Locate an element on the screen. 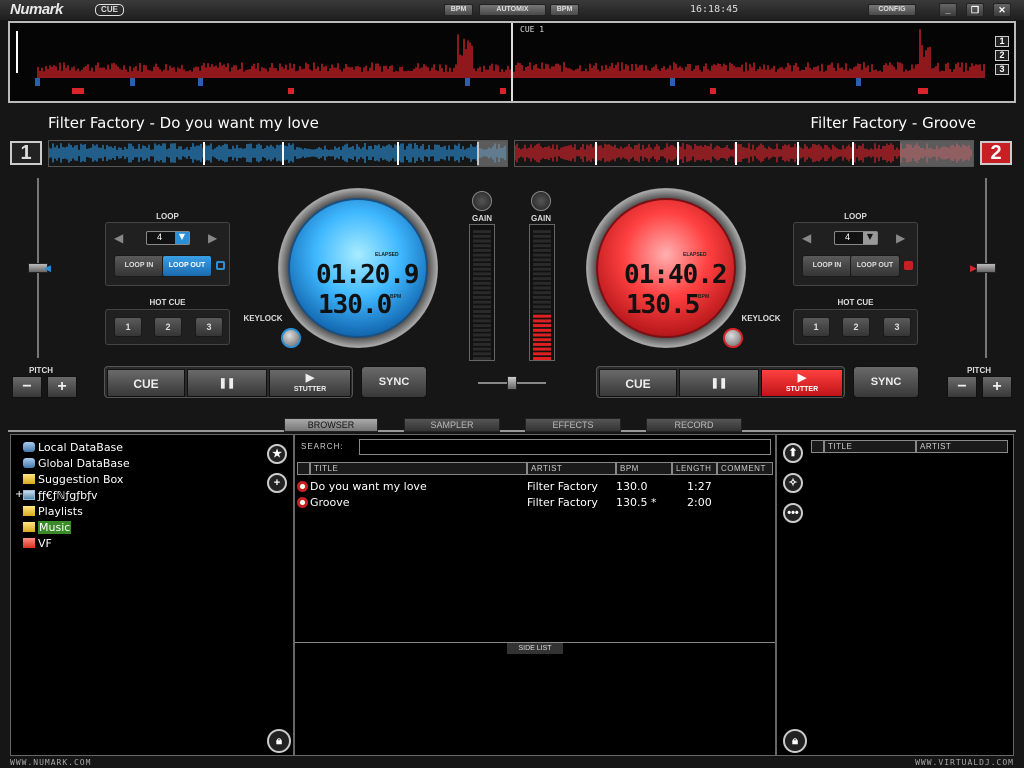 The height and width of the screenshot is (768, 1024). deck2-pause-button: ❚❚ is located at coordinates (719, 383).